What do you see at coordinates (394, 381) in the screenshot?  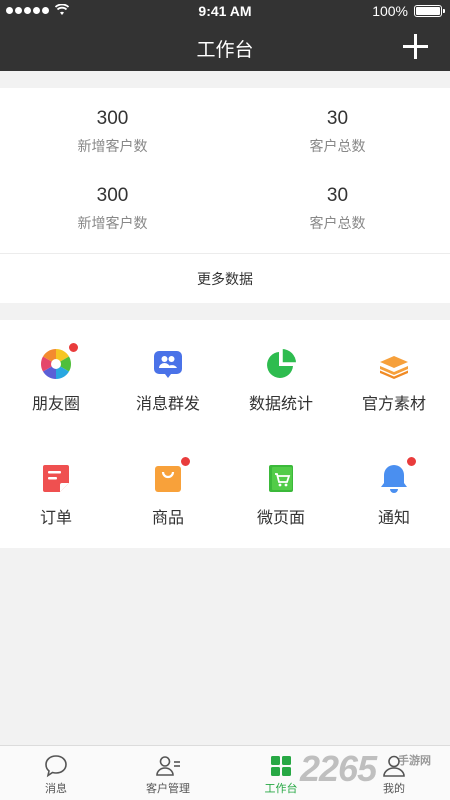 I see `tool-official-materials: 官方素材` at bounding box center [394, 381].